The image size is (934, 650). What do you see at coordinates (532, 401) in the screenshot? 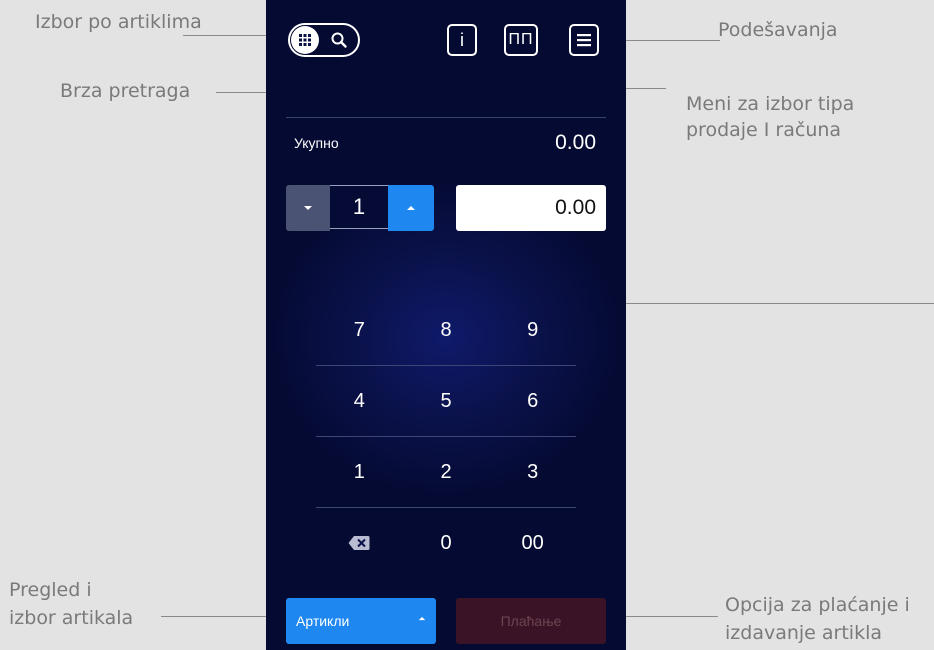
I see `key-6: 6` at bounding box center [532, 401].